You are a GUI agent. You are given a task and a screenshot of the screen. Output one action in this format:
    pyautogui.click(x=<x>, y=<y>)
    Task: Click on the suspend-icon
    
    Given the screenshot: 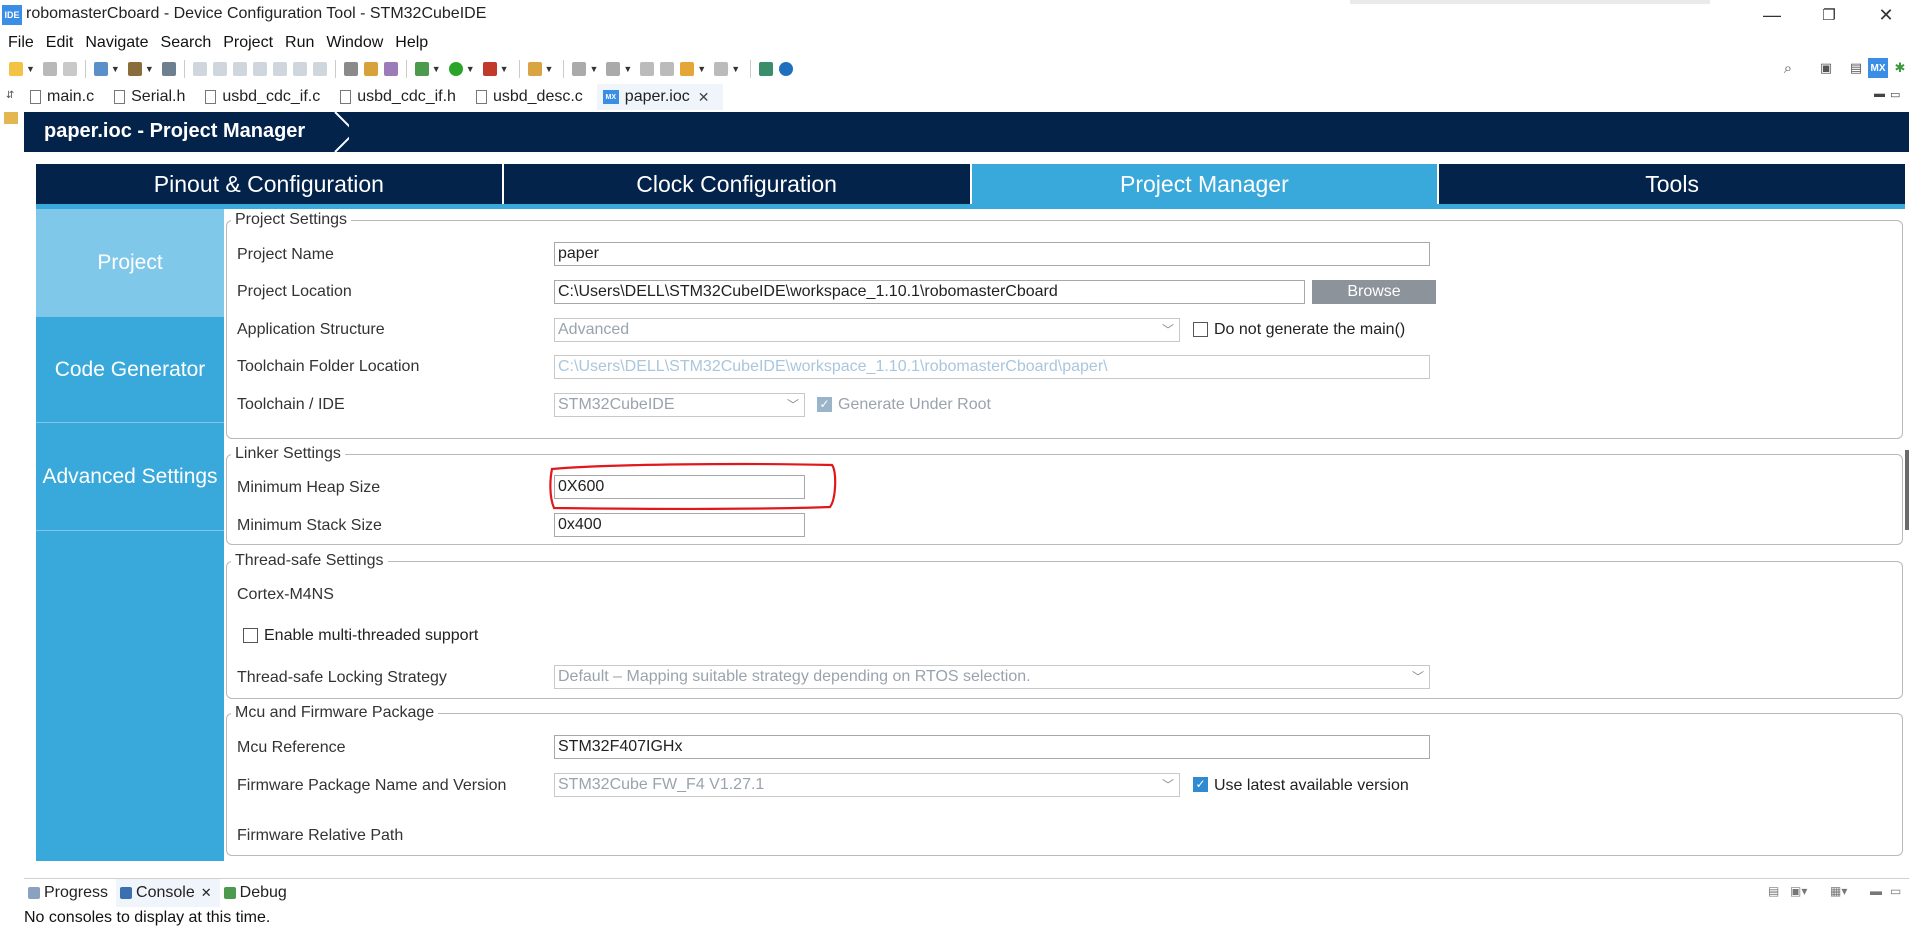 What is the action you would take?
    pyautogui.click(x=219, y=69)
    